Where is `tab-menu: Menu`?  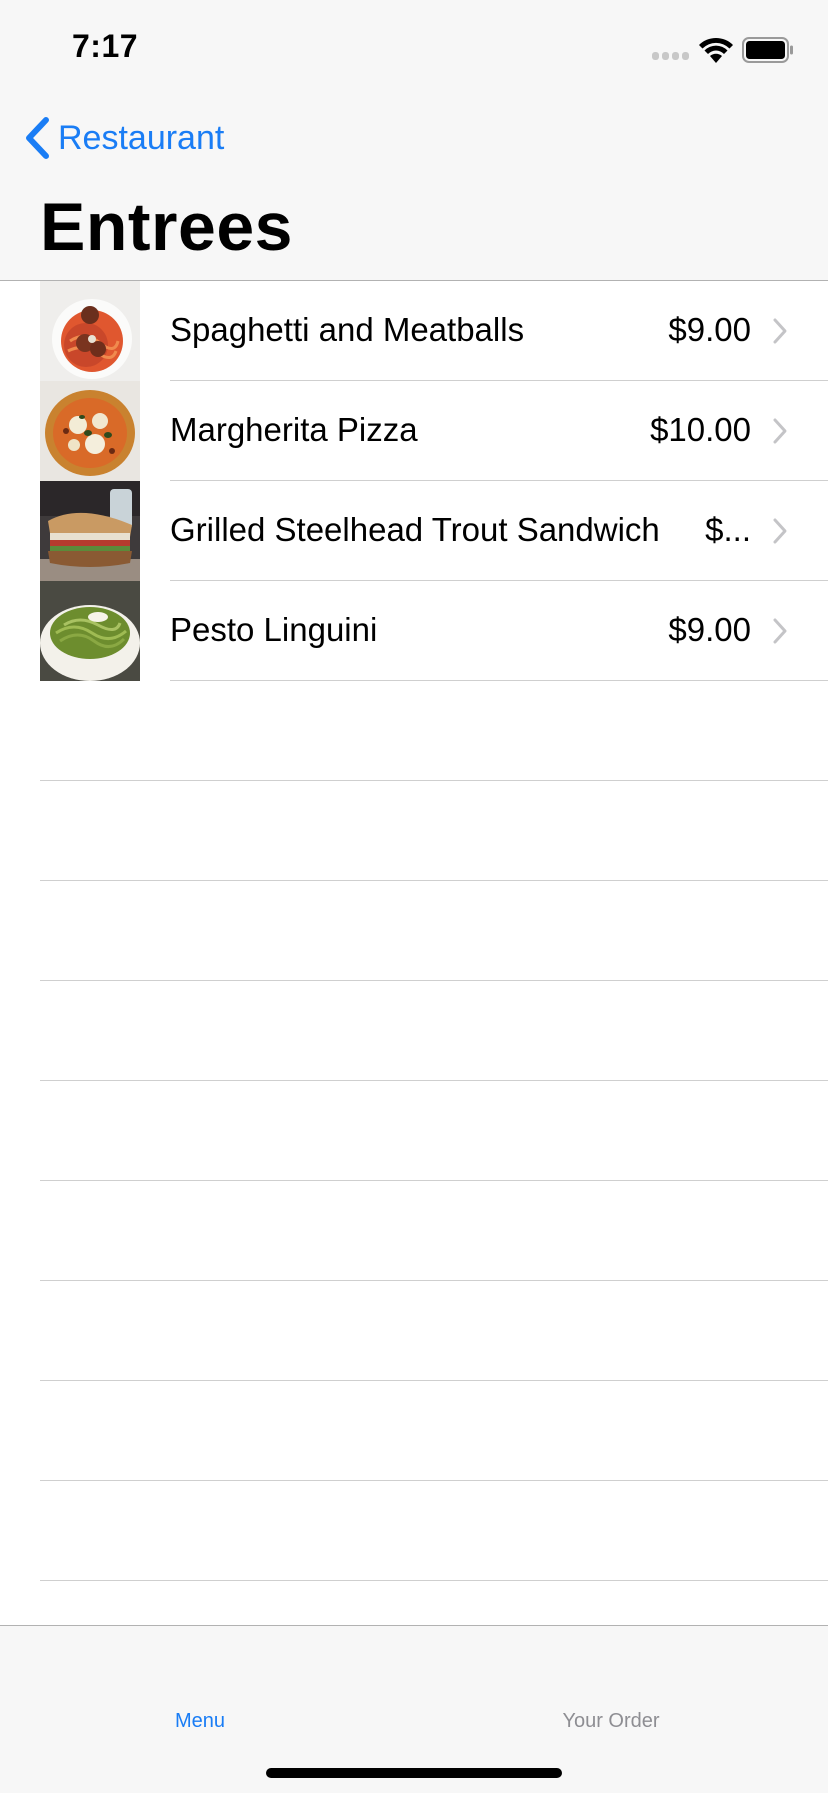
tab-menu: Menu is located at coordinates (207, 1679).